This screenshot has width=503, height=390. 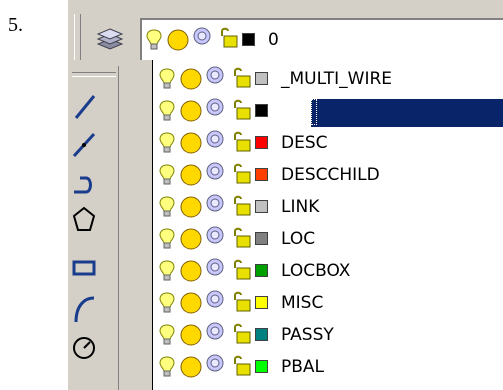 What do you see at coordinates (321, 39) in the screenshot?
I see `layer-control-combobox: 0` at bounding box center [321, 39].